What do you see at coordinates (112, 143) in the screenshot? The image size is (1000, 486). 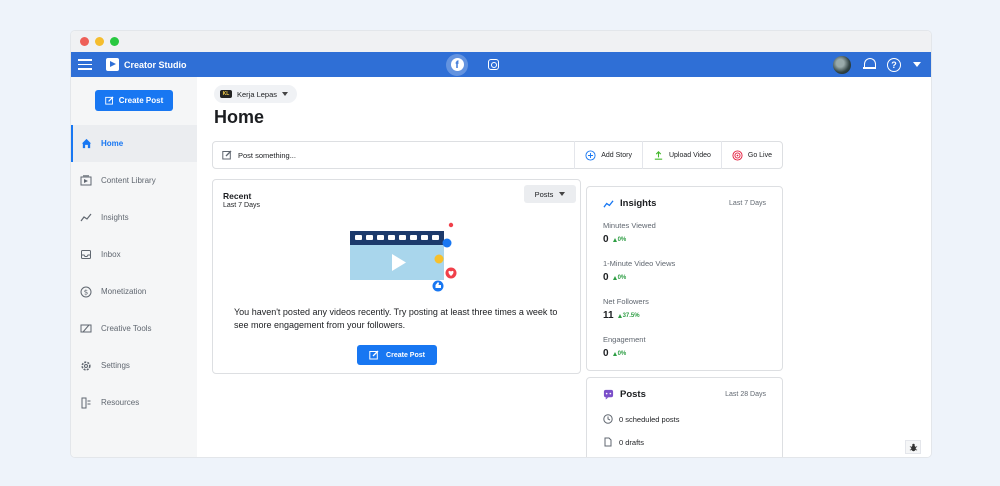 I see `sidebar-item-label: Home` at bounding box center [112, 143].